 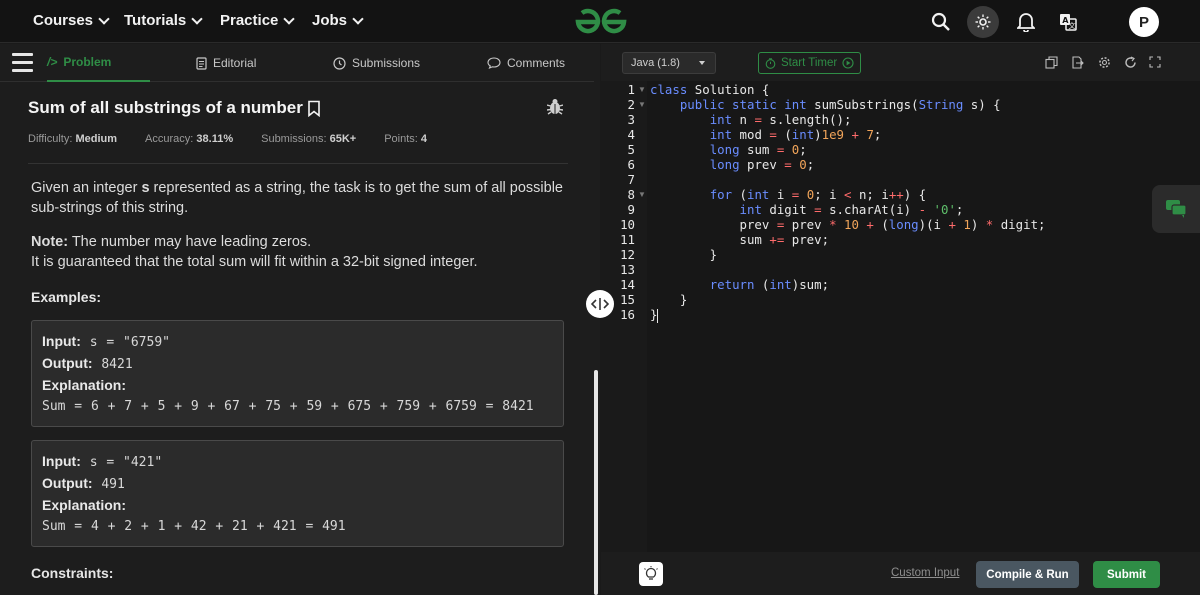 What do you see at coordinates (941, 22) in the screenshot?
I see `search-icon` at bounding box center [941, 22].